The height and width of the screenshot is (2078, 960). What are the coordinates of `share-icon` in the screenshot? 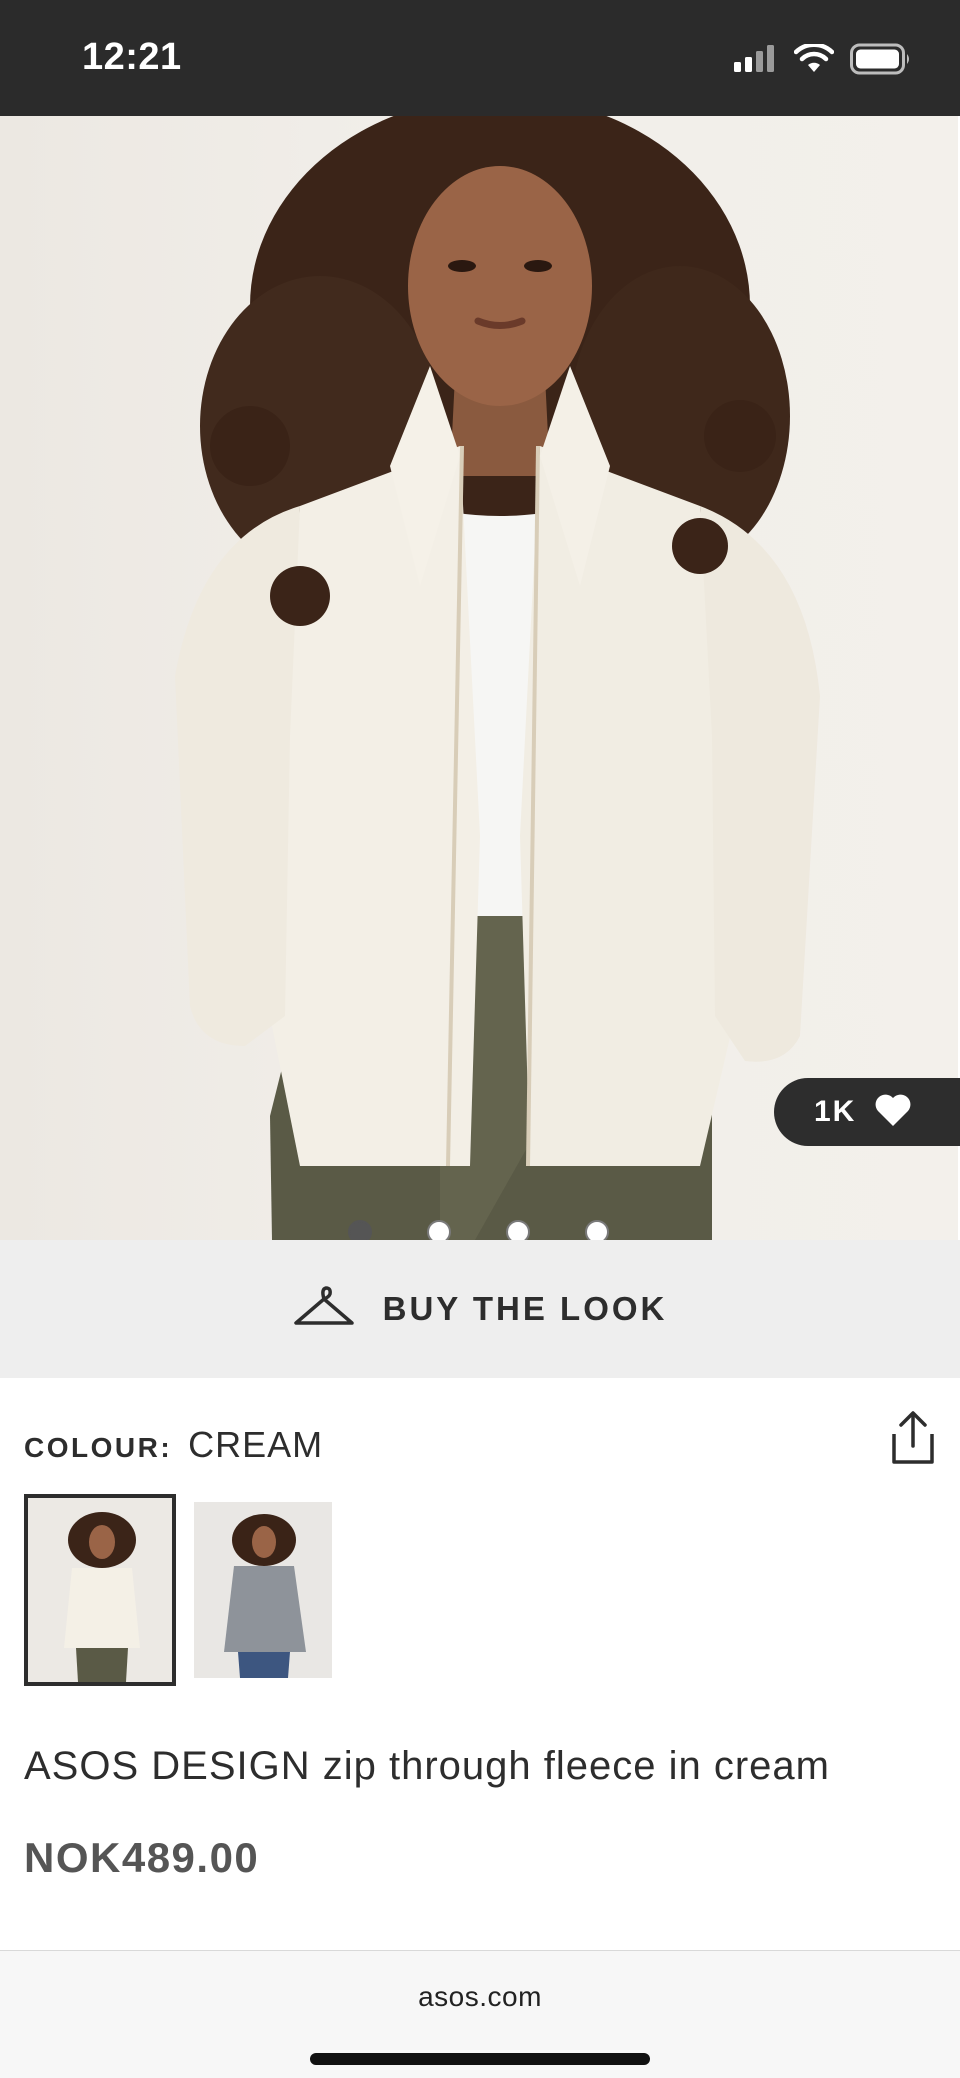 It's located at (913, 1437).